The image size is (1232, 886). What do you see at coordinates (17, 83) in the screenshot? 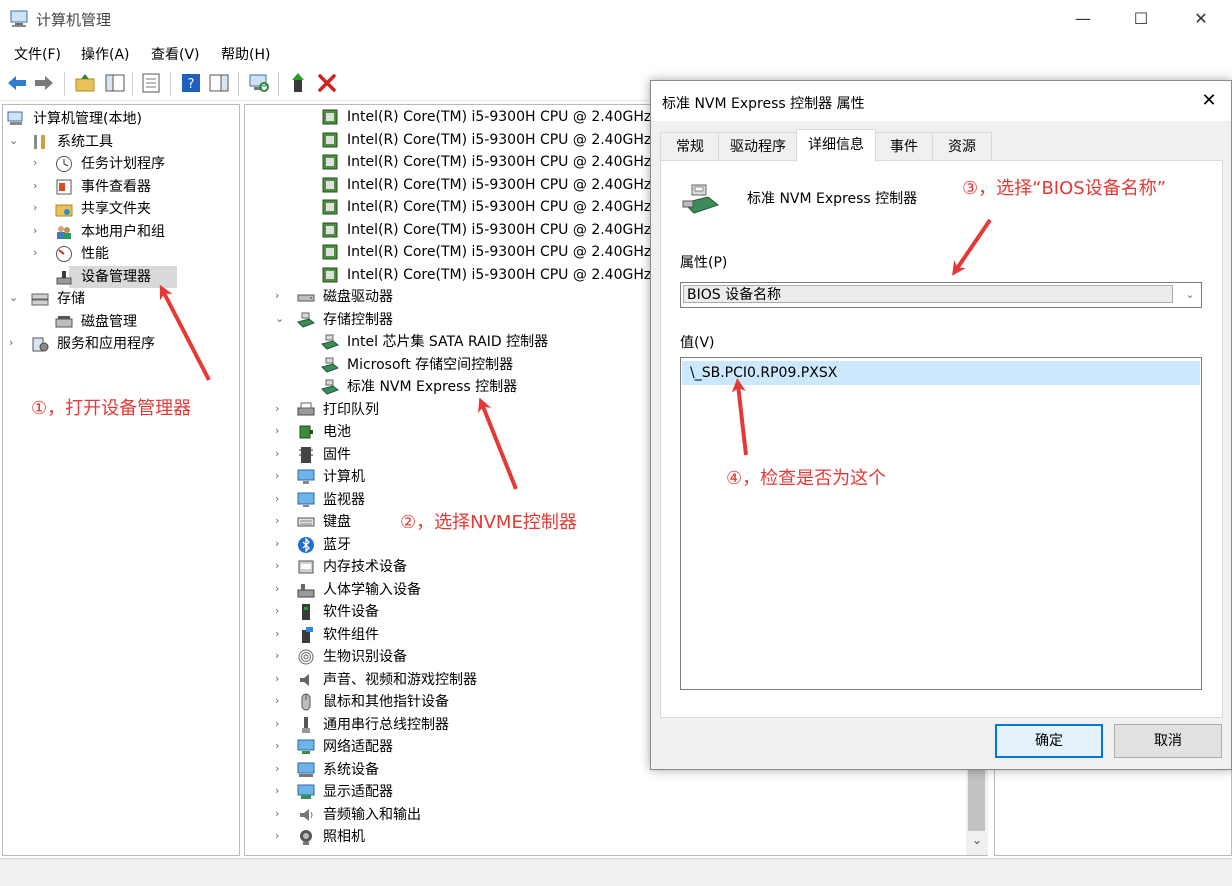
I see `back-arrow-icon` at bounding box center [17, 83].